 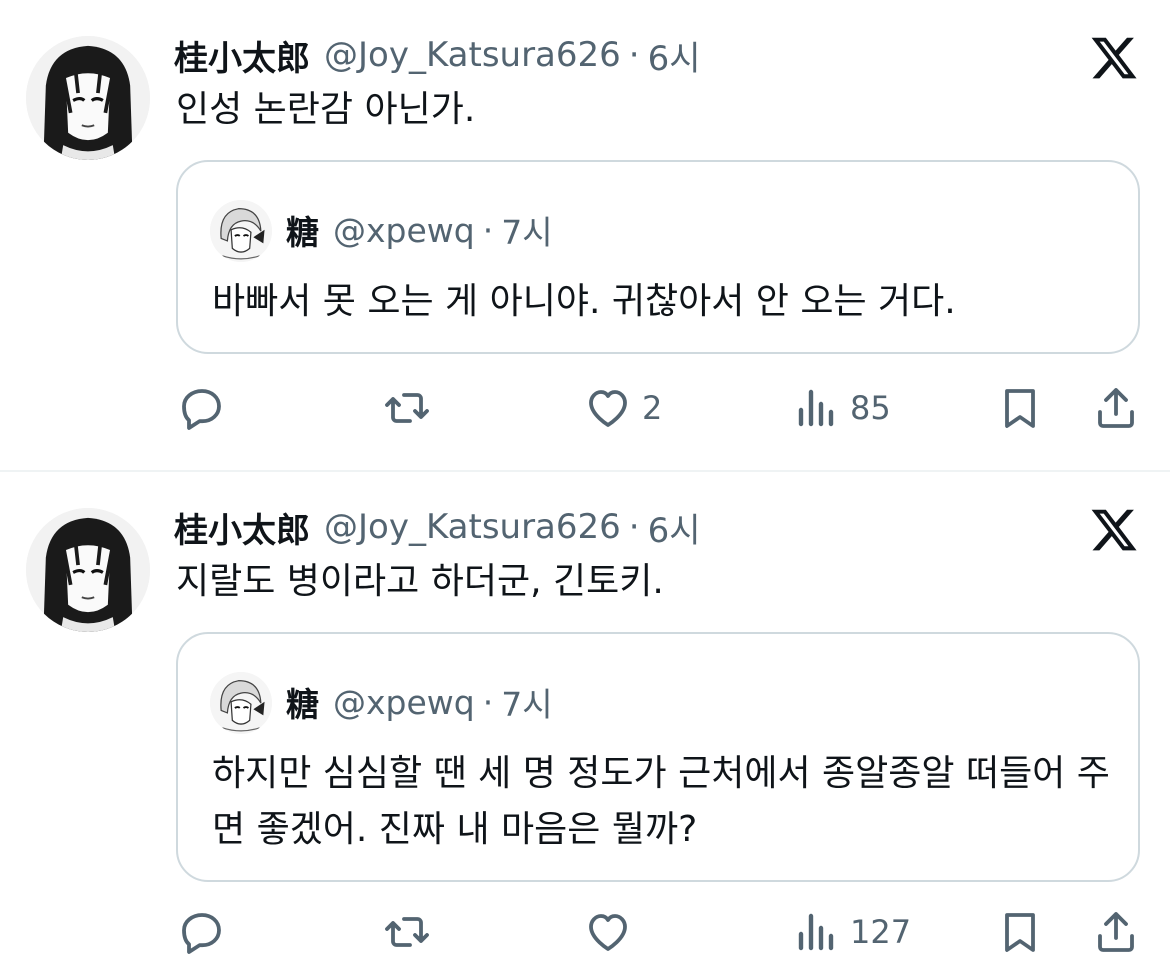 I want to click on like-button, so click(x=613, y=932).